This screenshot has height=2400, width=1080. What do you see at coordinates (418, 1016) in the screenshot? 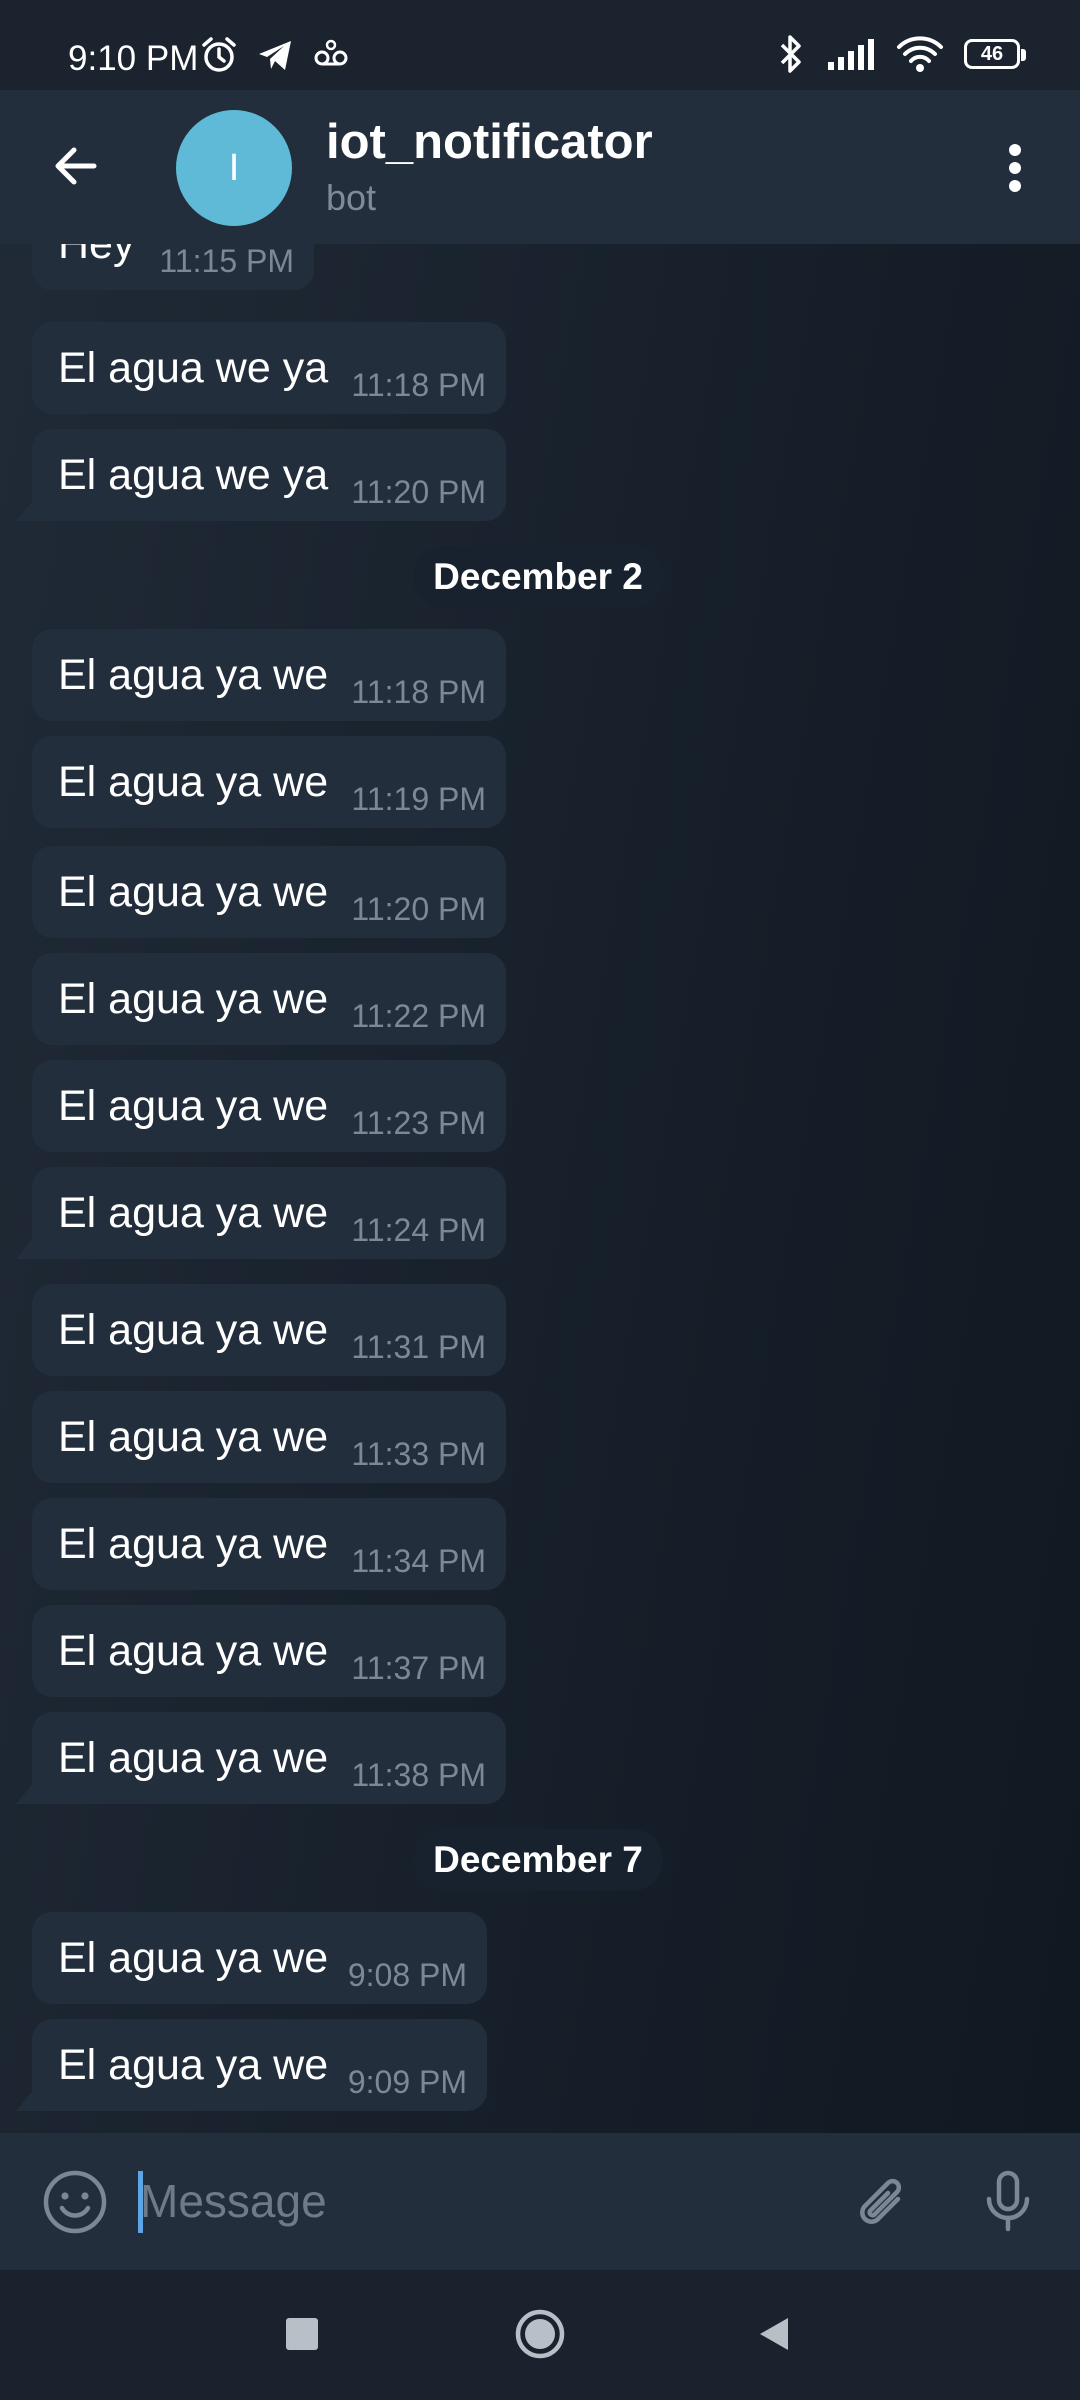
I see `message-time: 11:22 PM` at bounding box center [418, 1016].